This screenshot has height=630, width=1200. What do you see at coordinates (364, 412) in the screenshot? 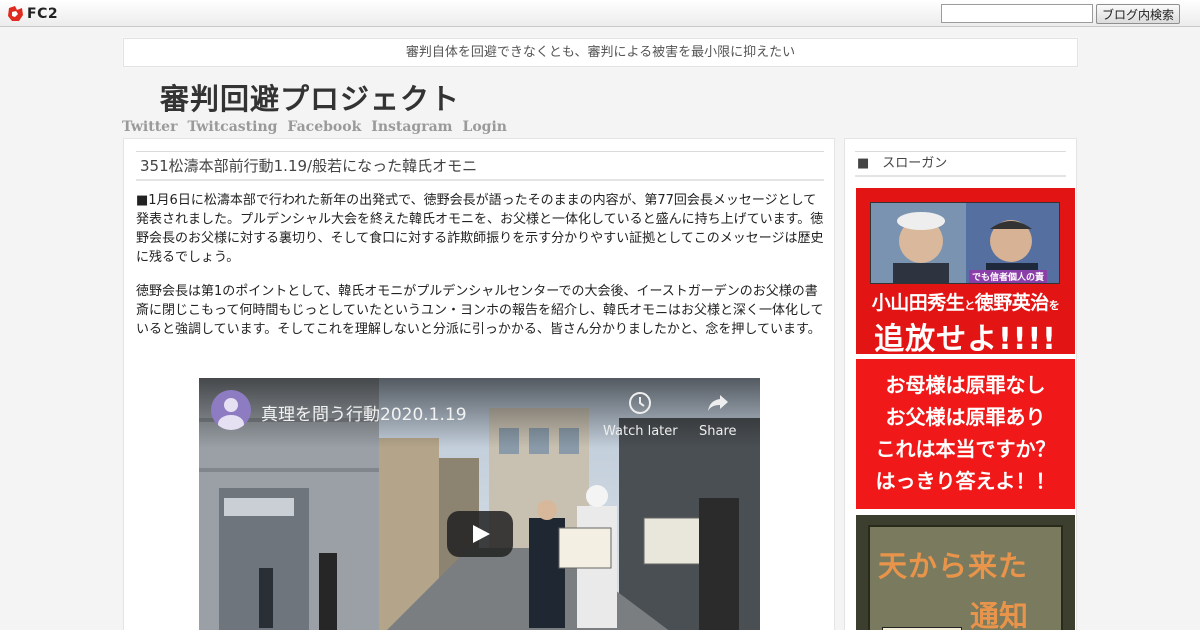
I see `video-title: 真理を問う行動2020.1.19` at bounding box center [364, 412].